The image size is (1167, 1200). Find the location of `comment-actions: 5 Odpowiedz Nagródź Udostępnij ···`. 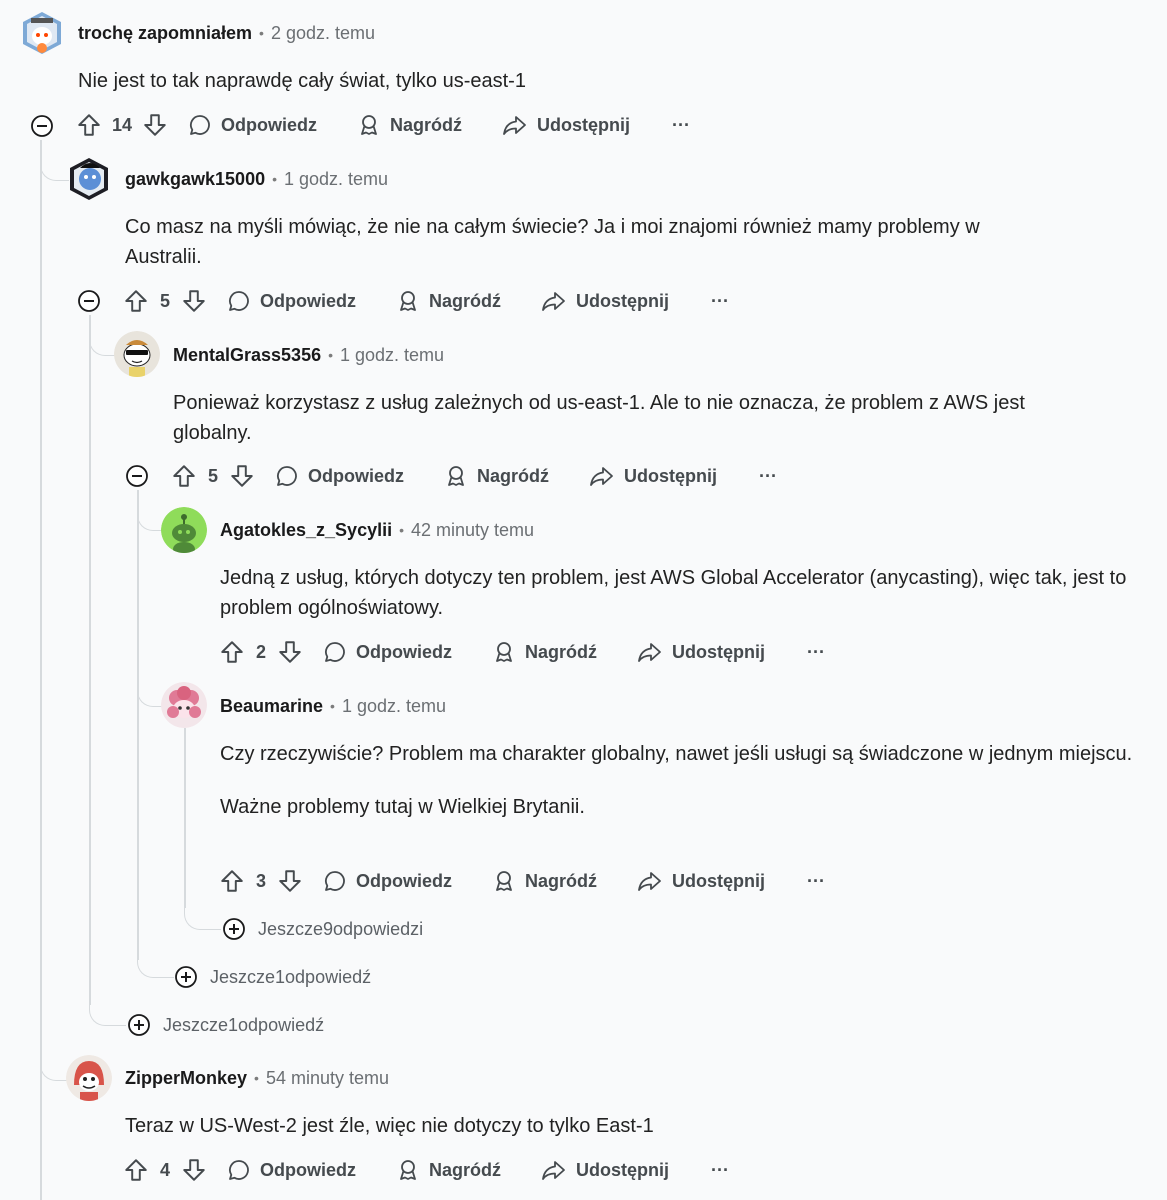

comment-actions: 5 Odpowiedz Nagródź Udostępnij ··· is located at coordinates (474, 476).